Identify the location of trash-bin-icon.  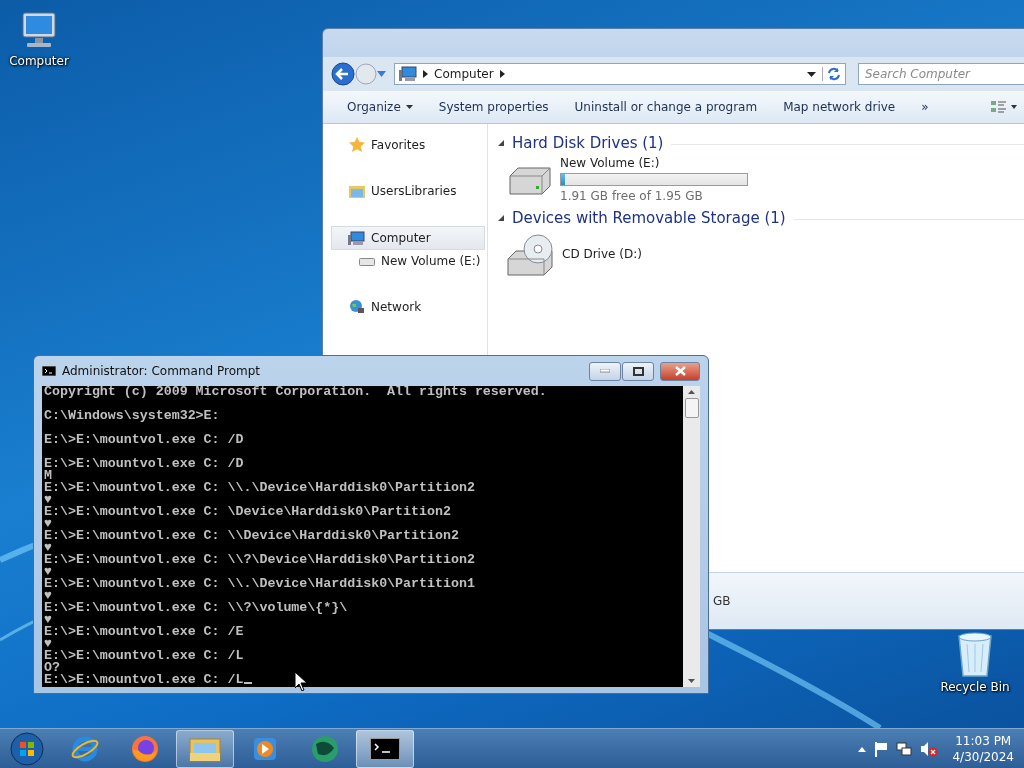
(975, 655).